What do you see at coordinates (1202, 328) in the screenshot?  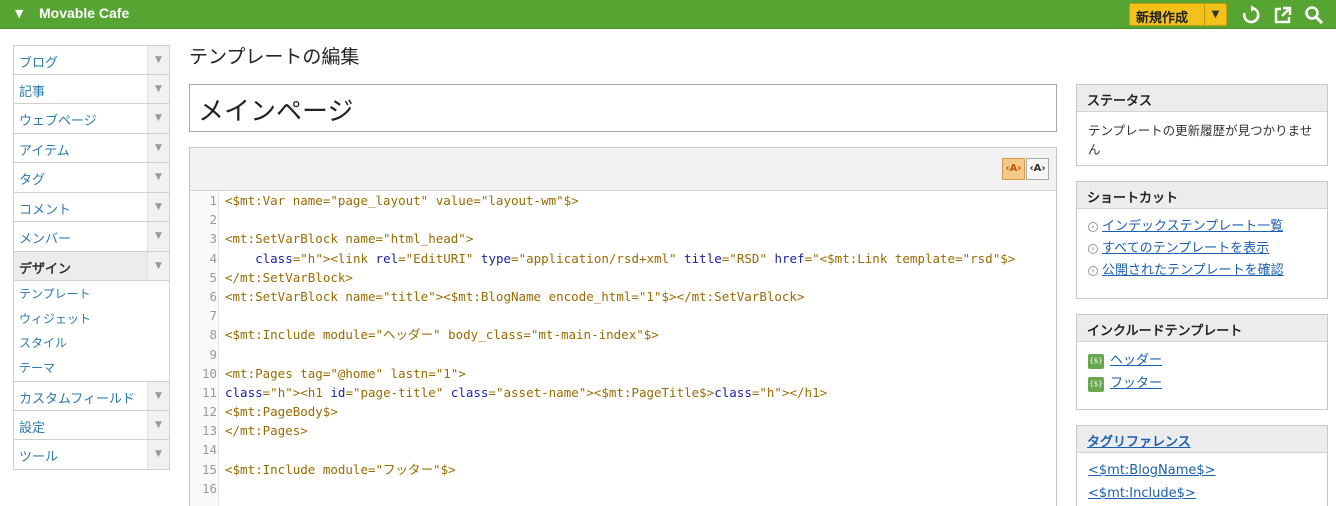 I see `include-widget-title: インクルードテンプレート` at bounding box center [1202, 328].